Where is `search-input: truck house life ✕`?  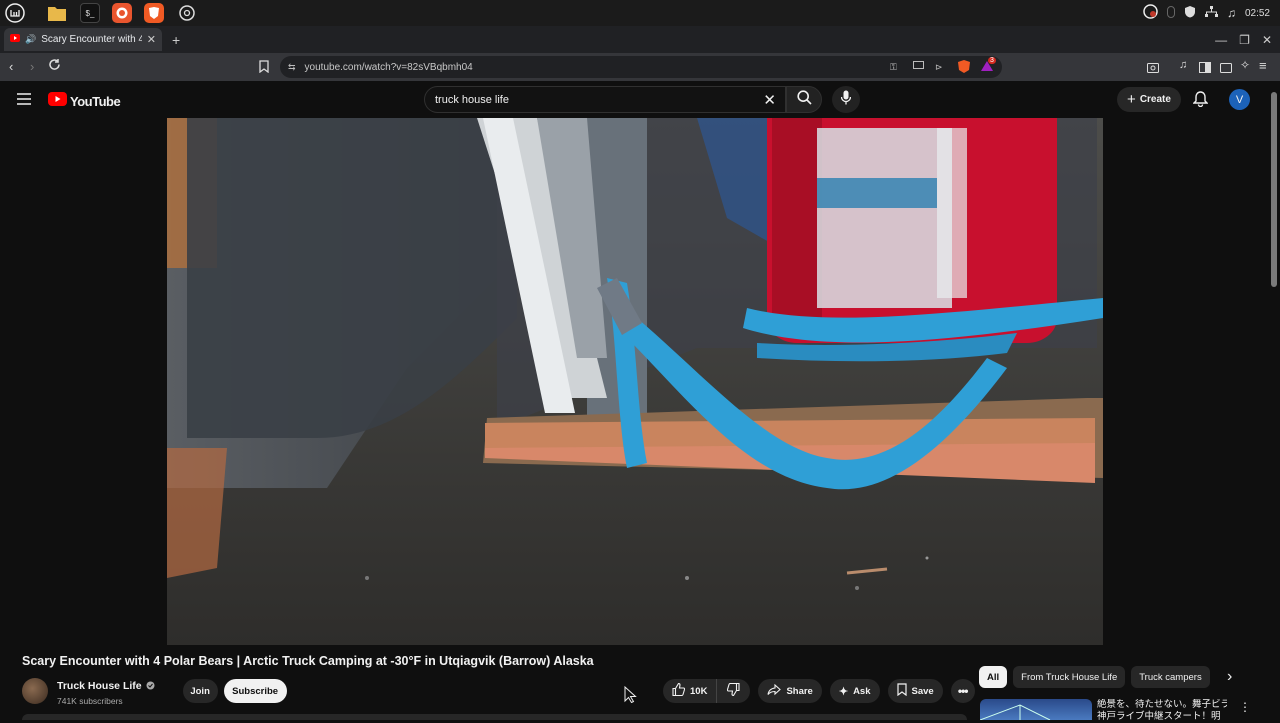 search-input: truck house life ✕ is located at coordinates (605, 99).